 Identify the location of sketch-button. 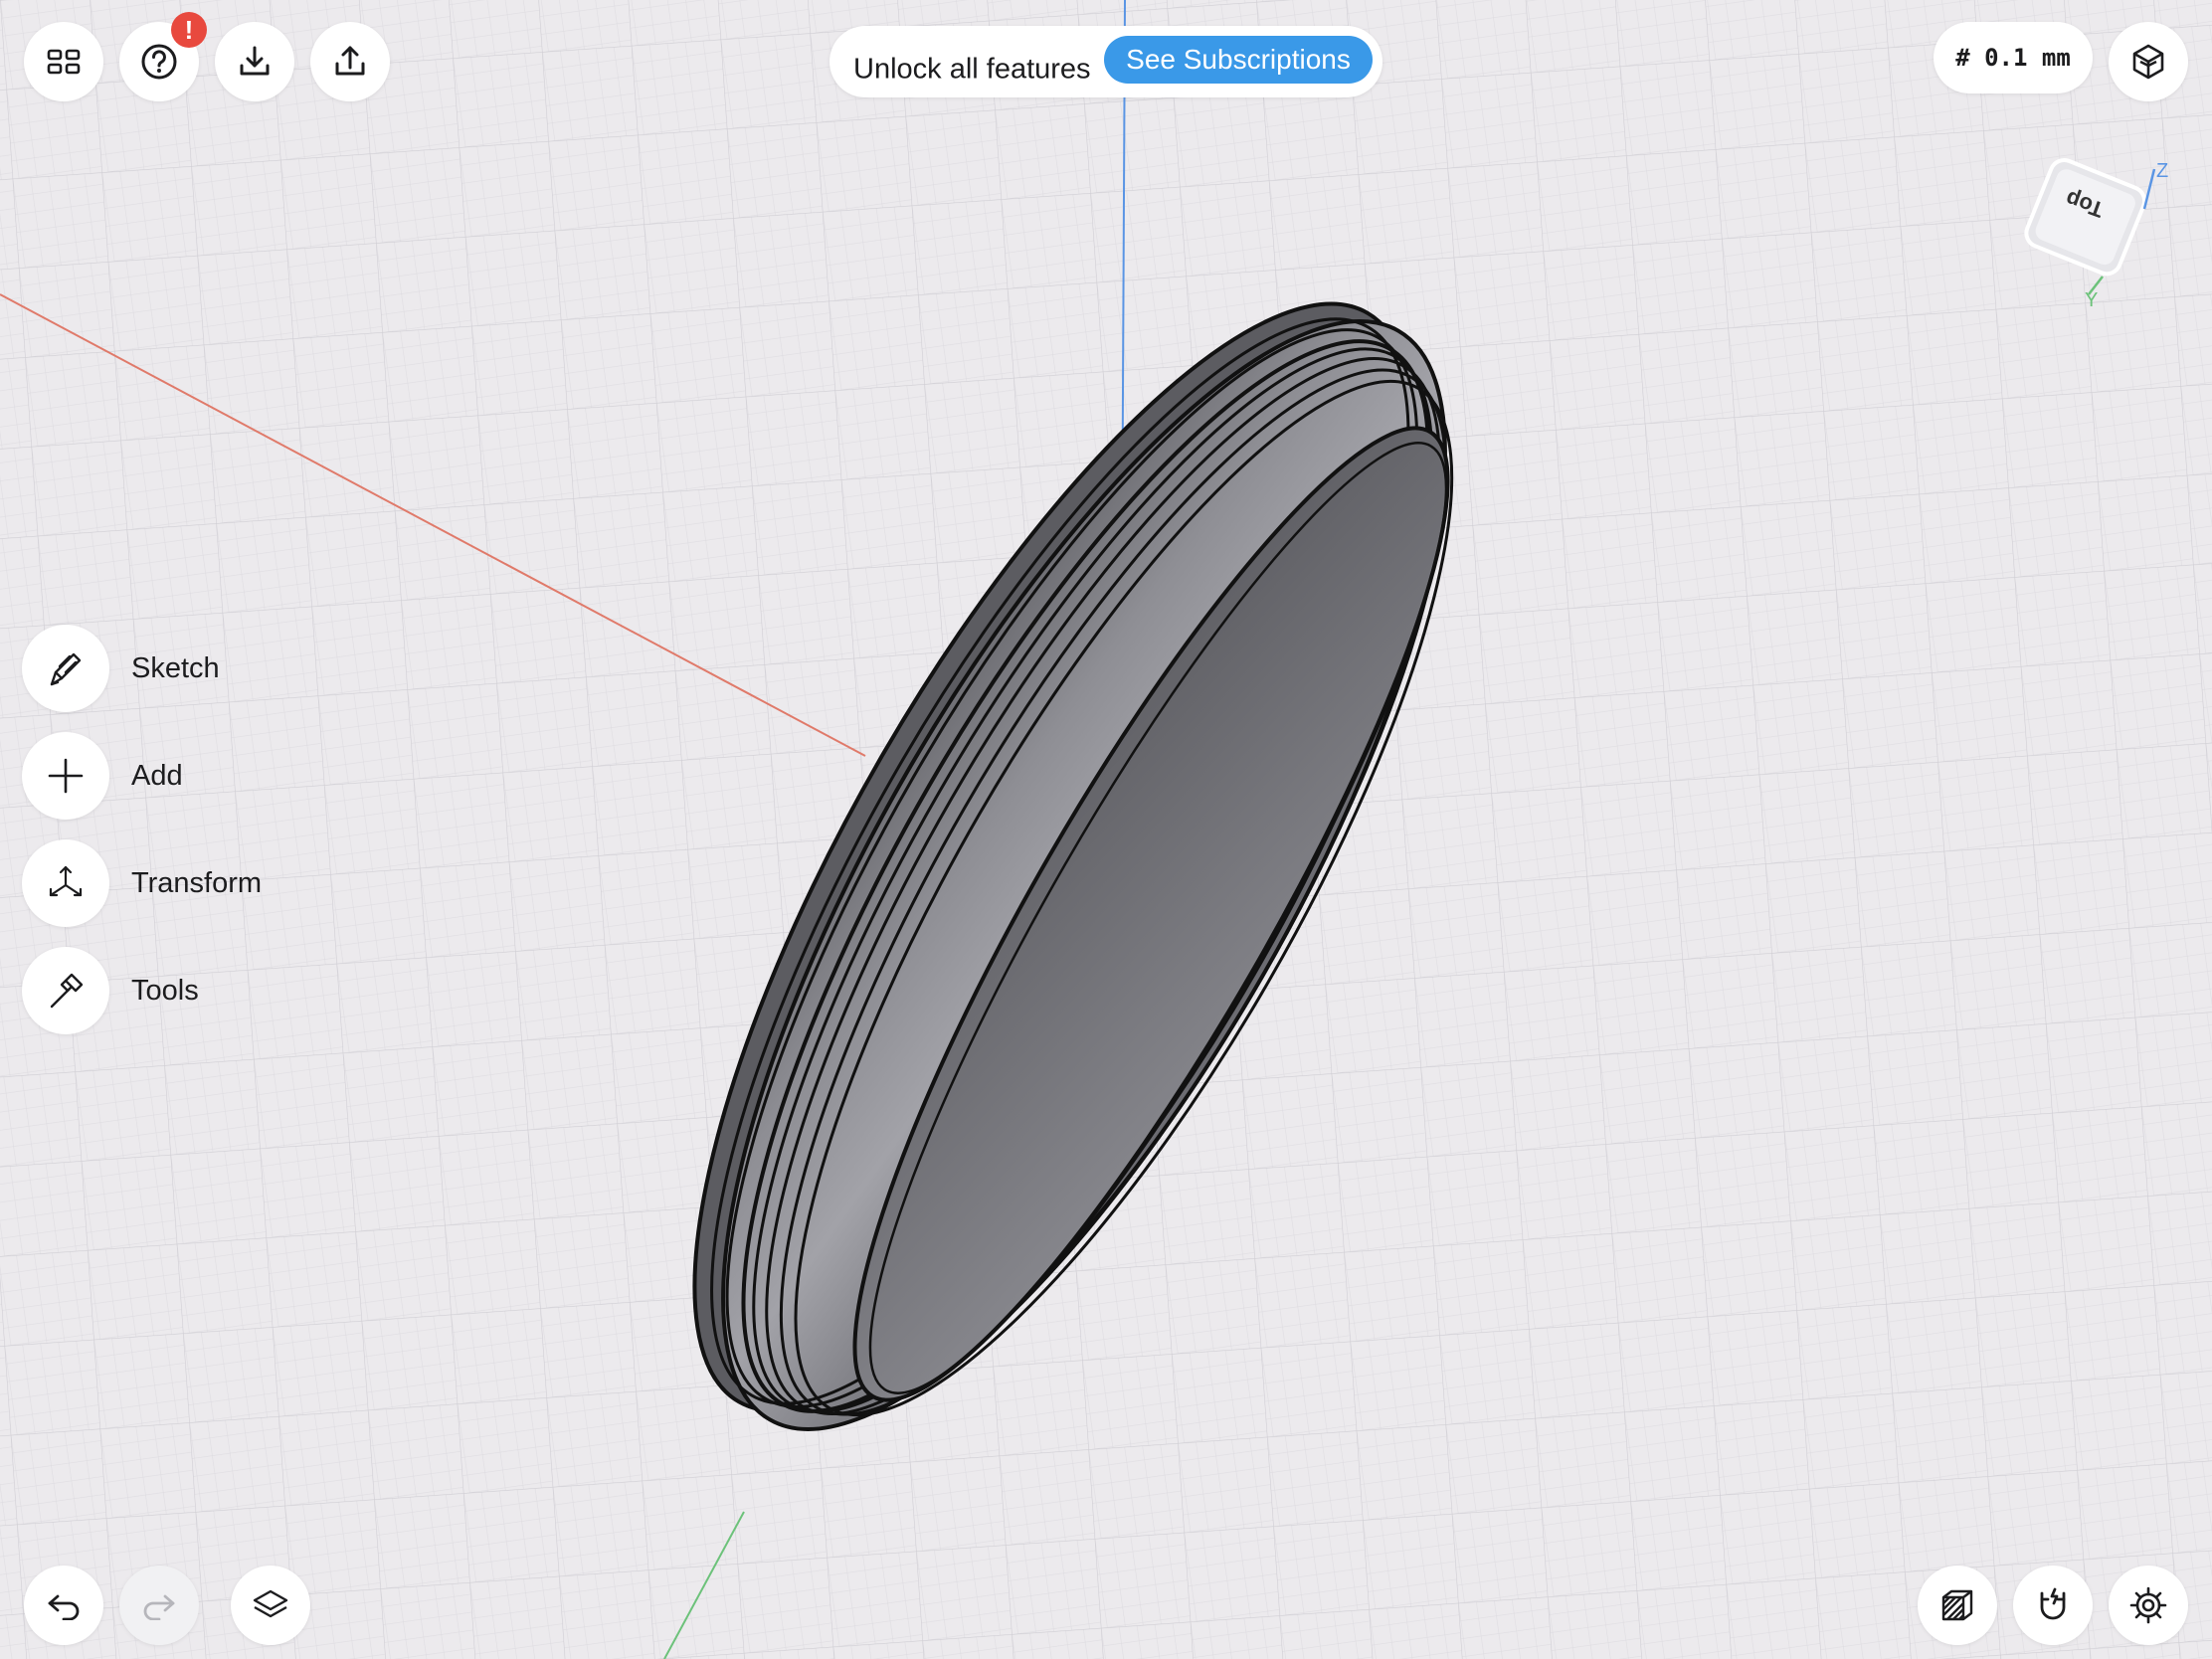
(65, 668).